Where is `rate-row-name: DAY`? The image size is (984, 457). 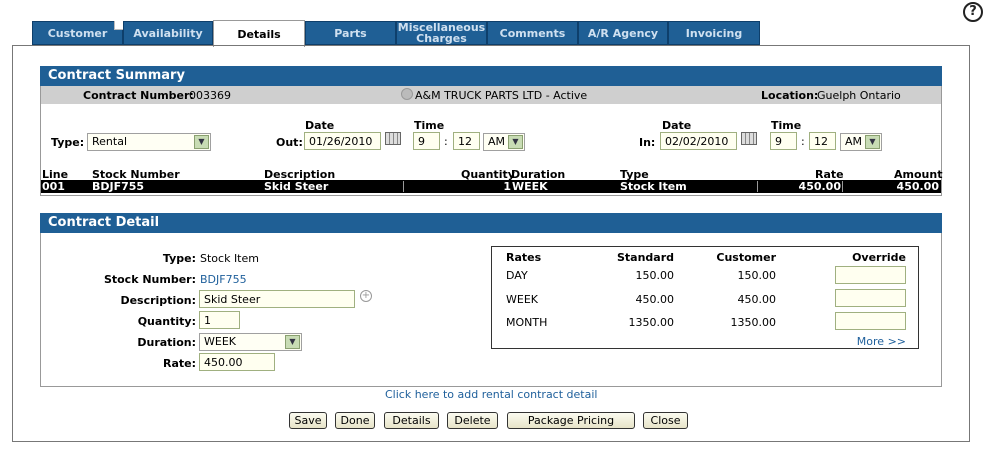 rate-row-name: DAY is located at coordinates (517, 275).